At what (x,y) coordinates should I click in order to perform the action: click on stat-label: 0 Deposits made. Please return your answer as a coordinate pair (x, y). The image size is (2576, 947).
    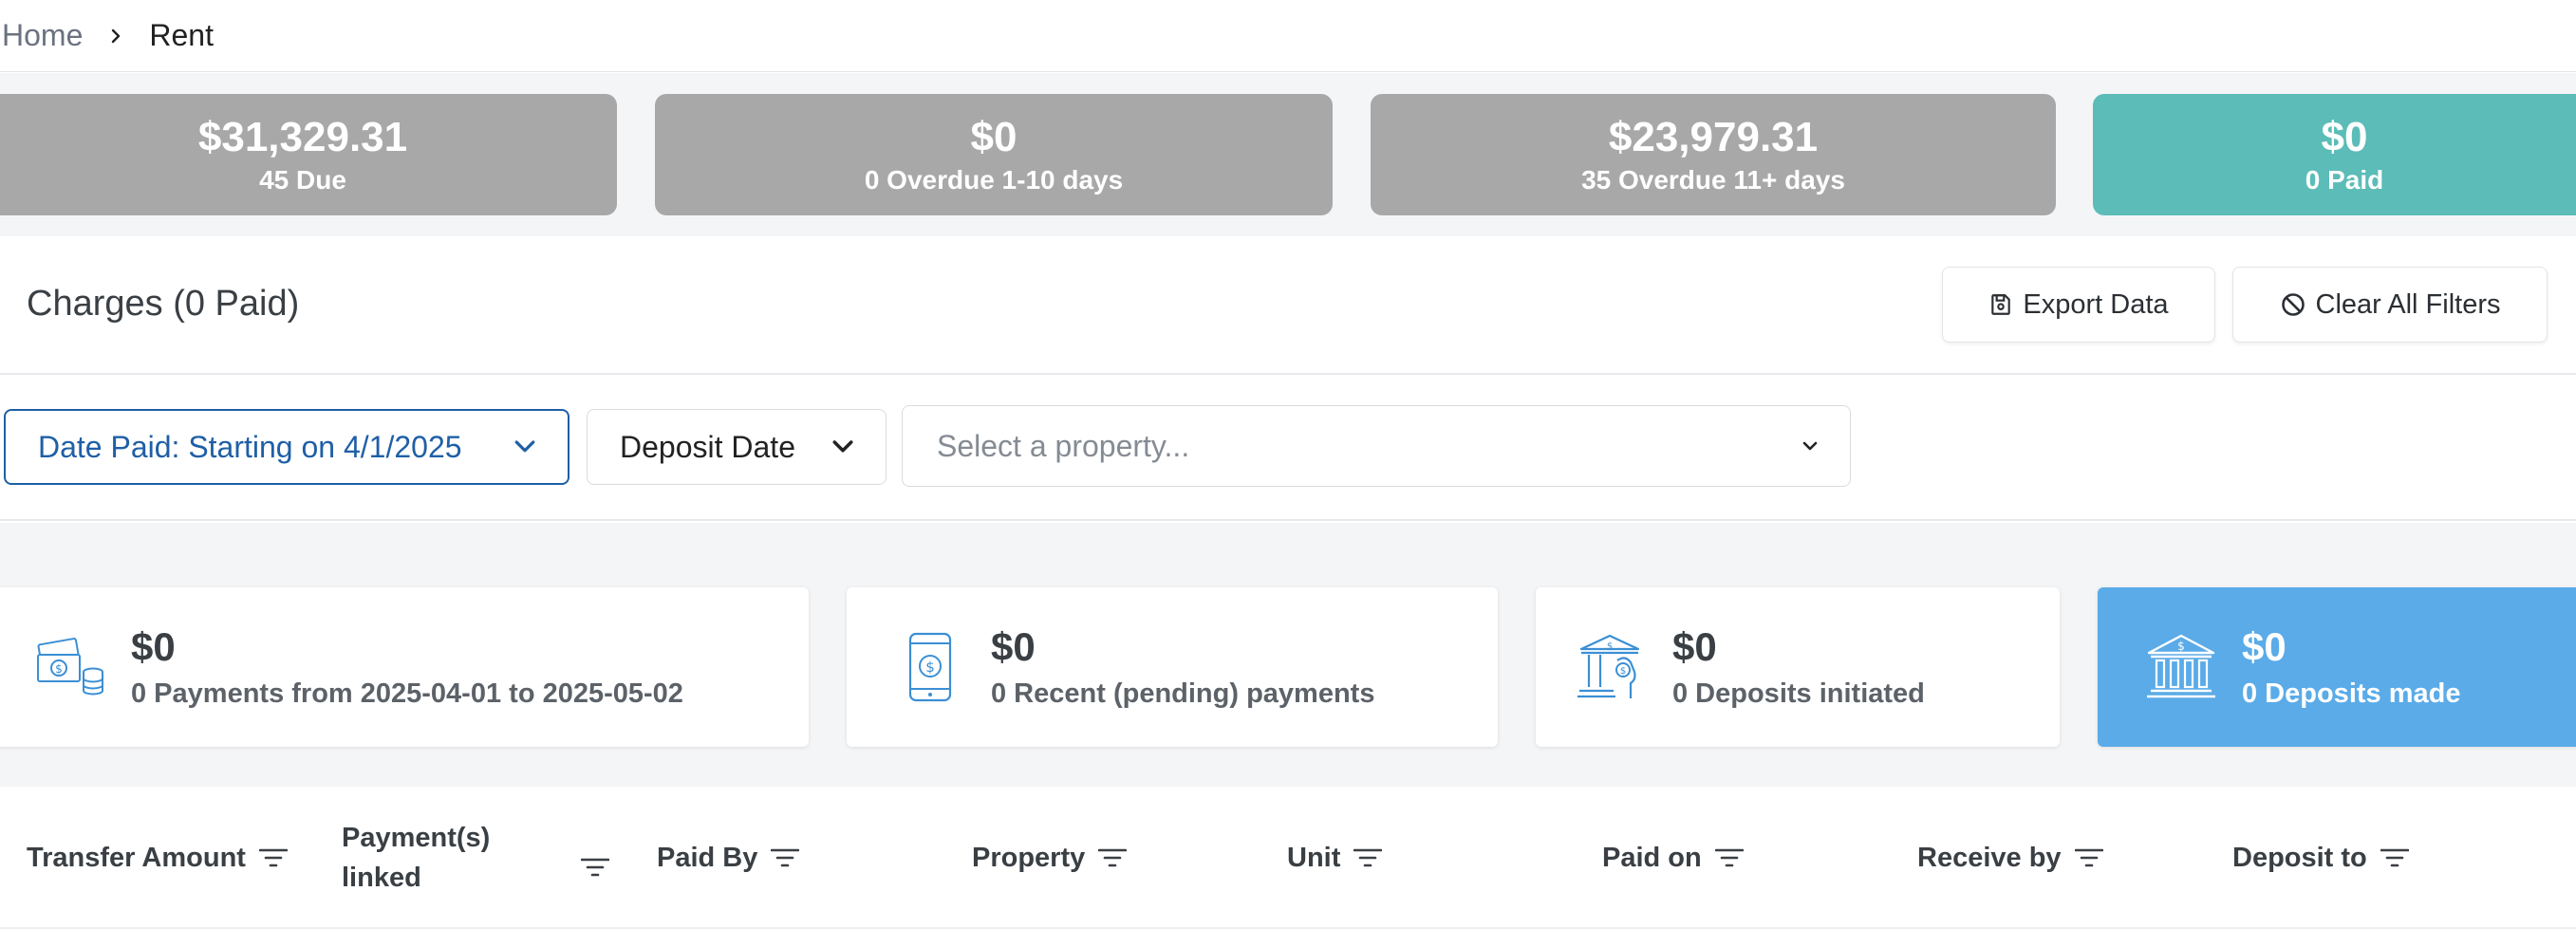
    Looking at the image, I should click on (2351, 693).